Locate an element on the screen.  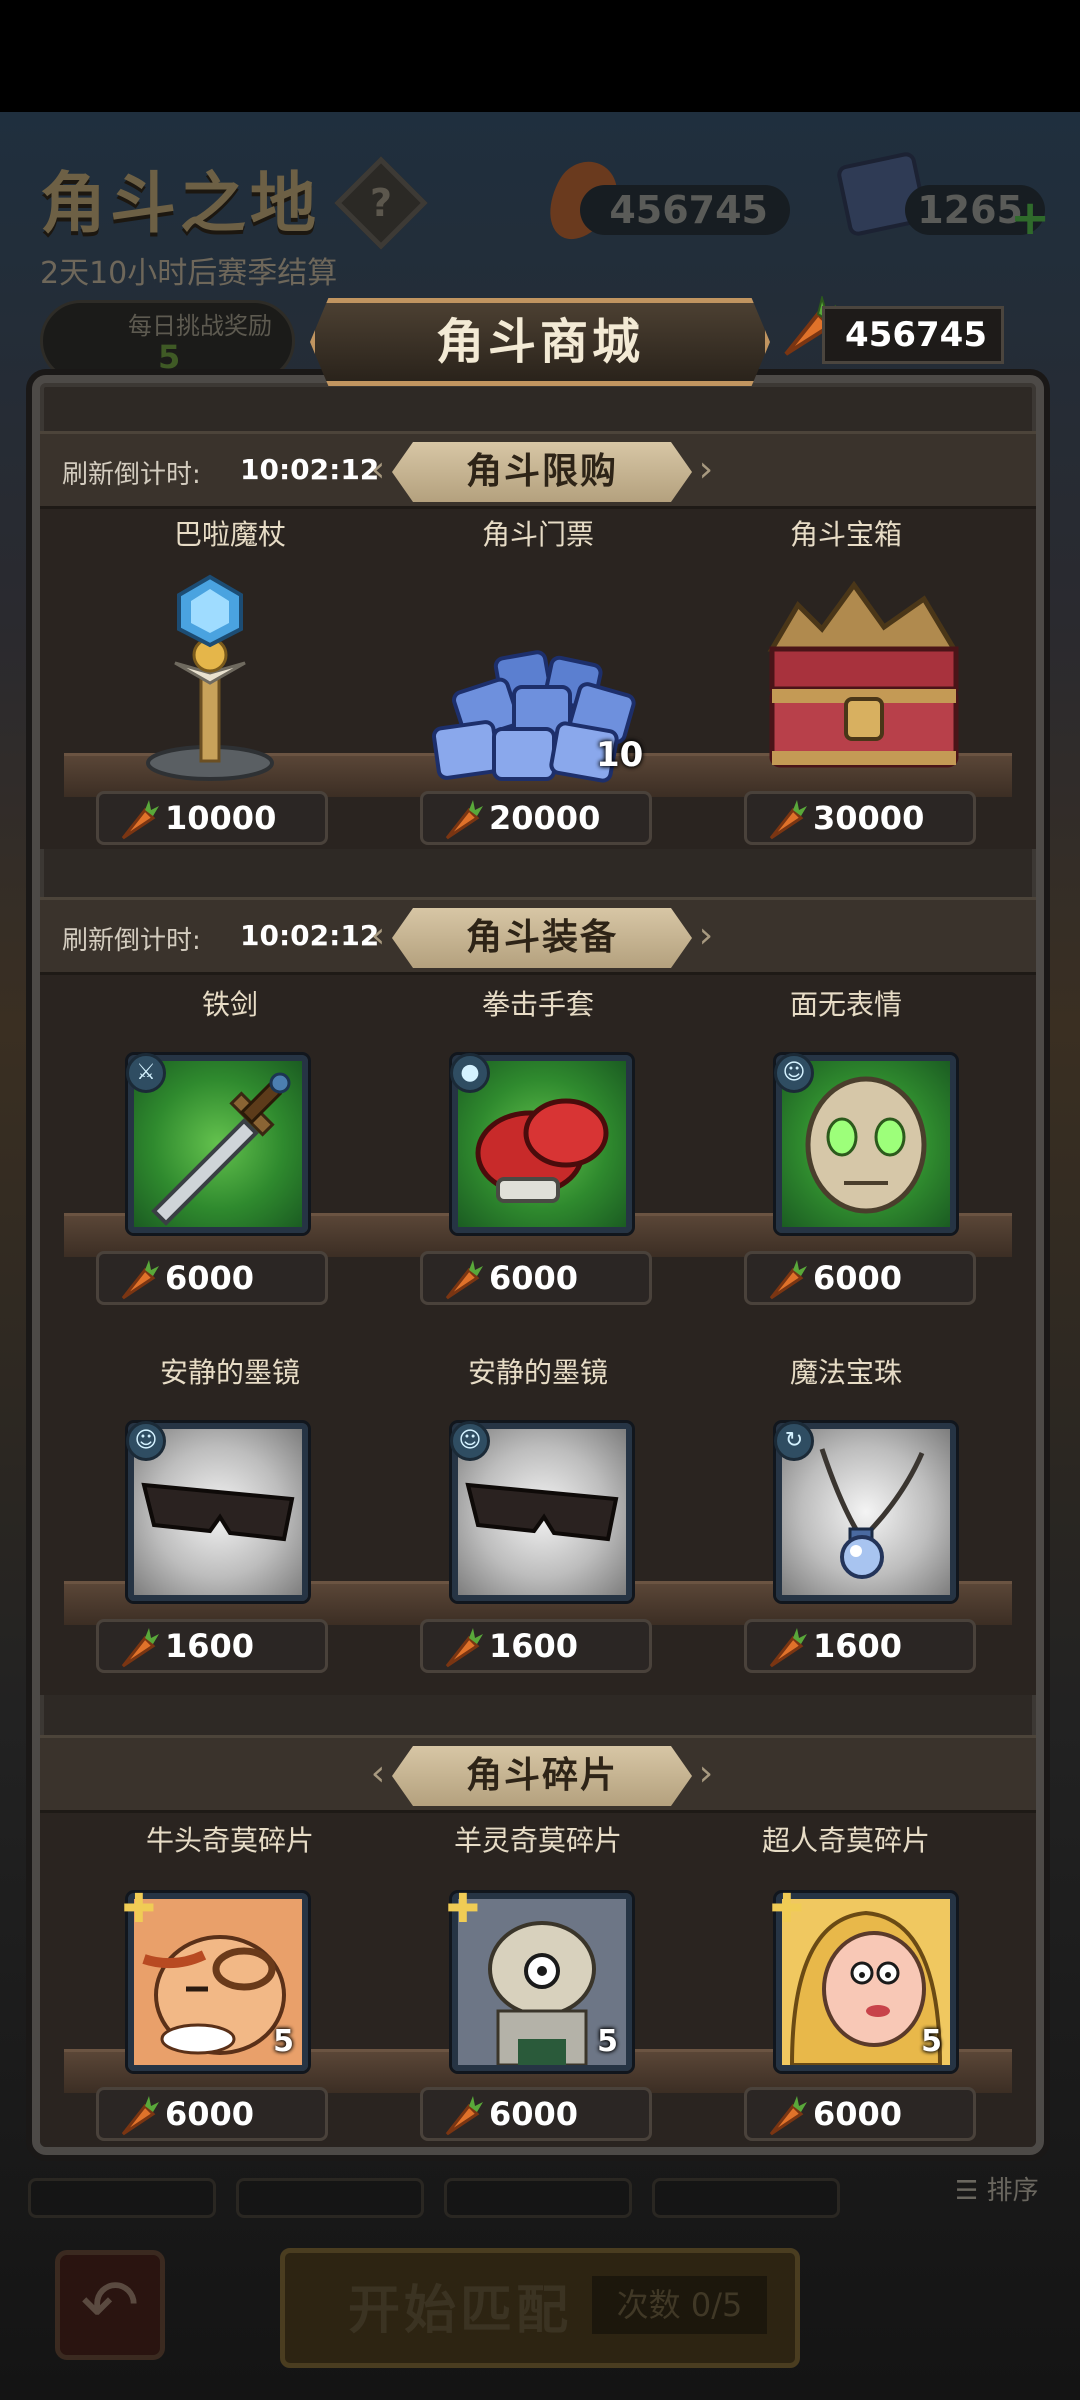
price-value: 10000 is located at coordinates (221, 818).